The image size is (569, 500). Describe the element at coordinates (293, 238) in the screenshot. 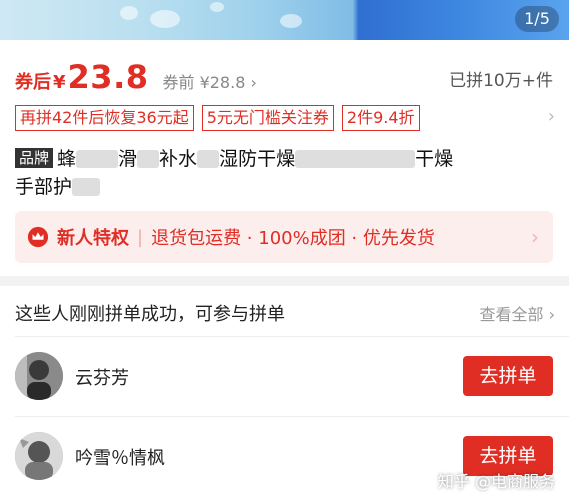

I see `promo-text: 退货包运费 · 100%成团 · 优先发货` at that location.